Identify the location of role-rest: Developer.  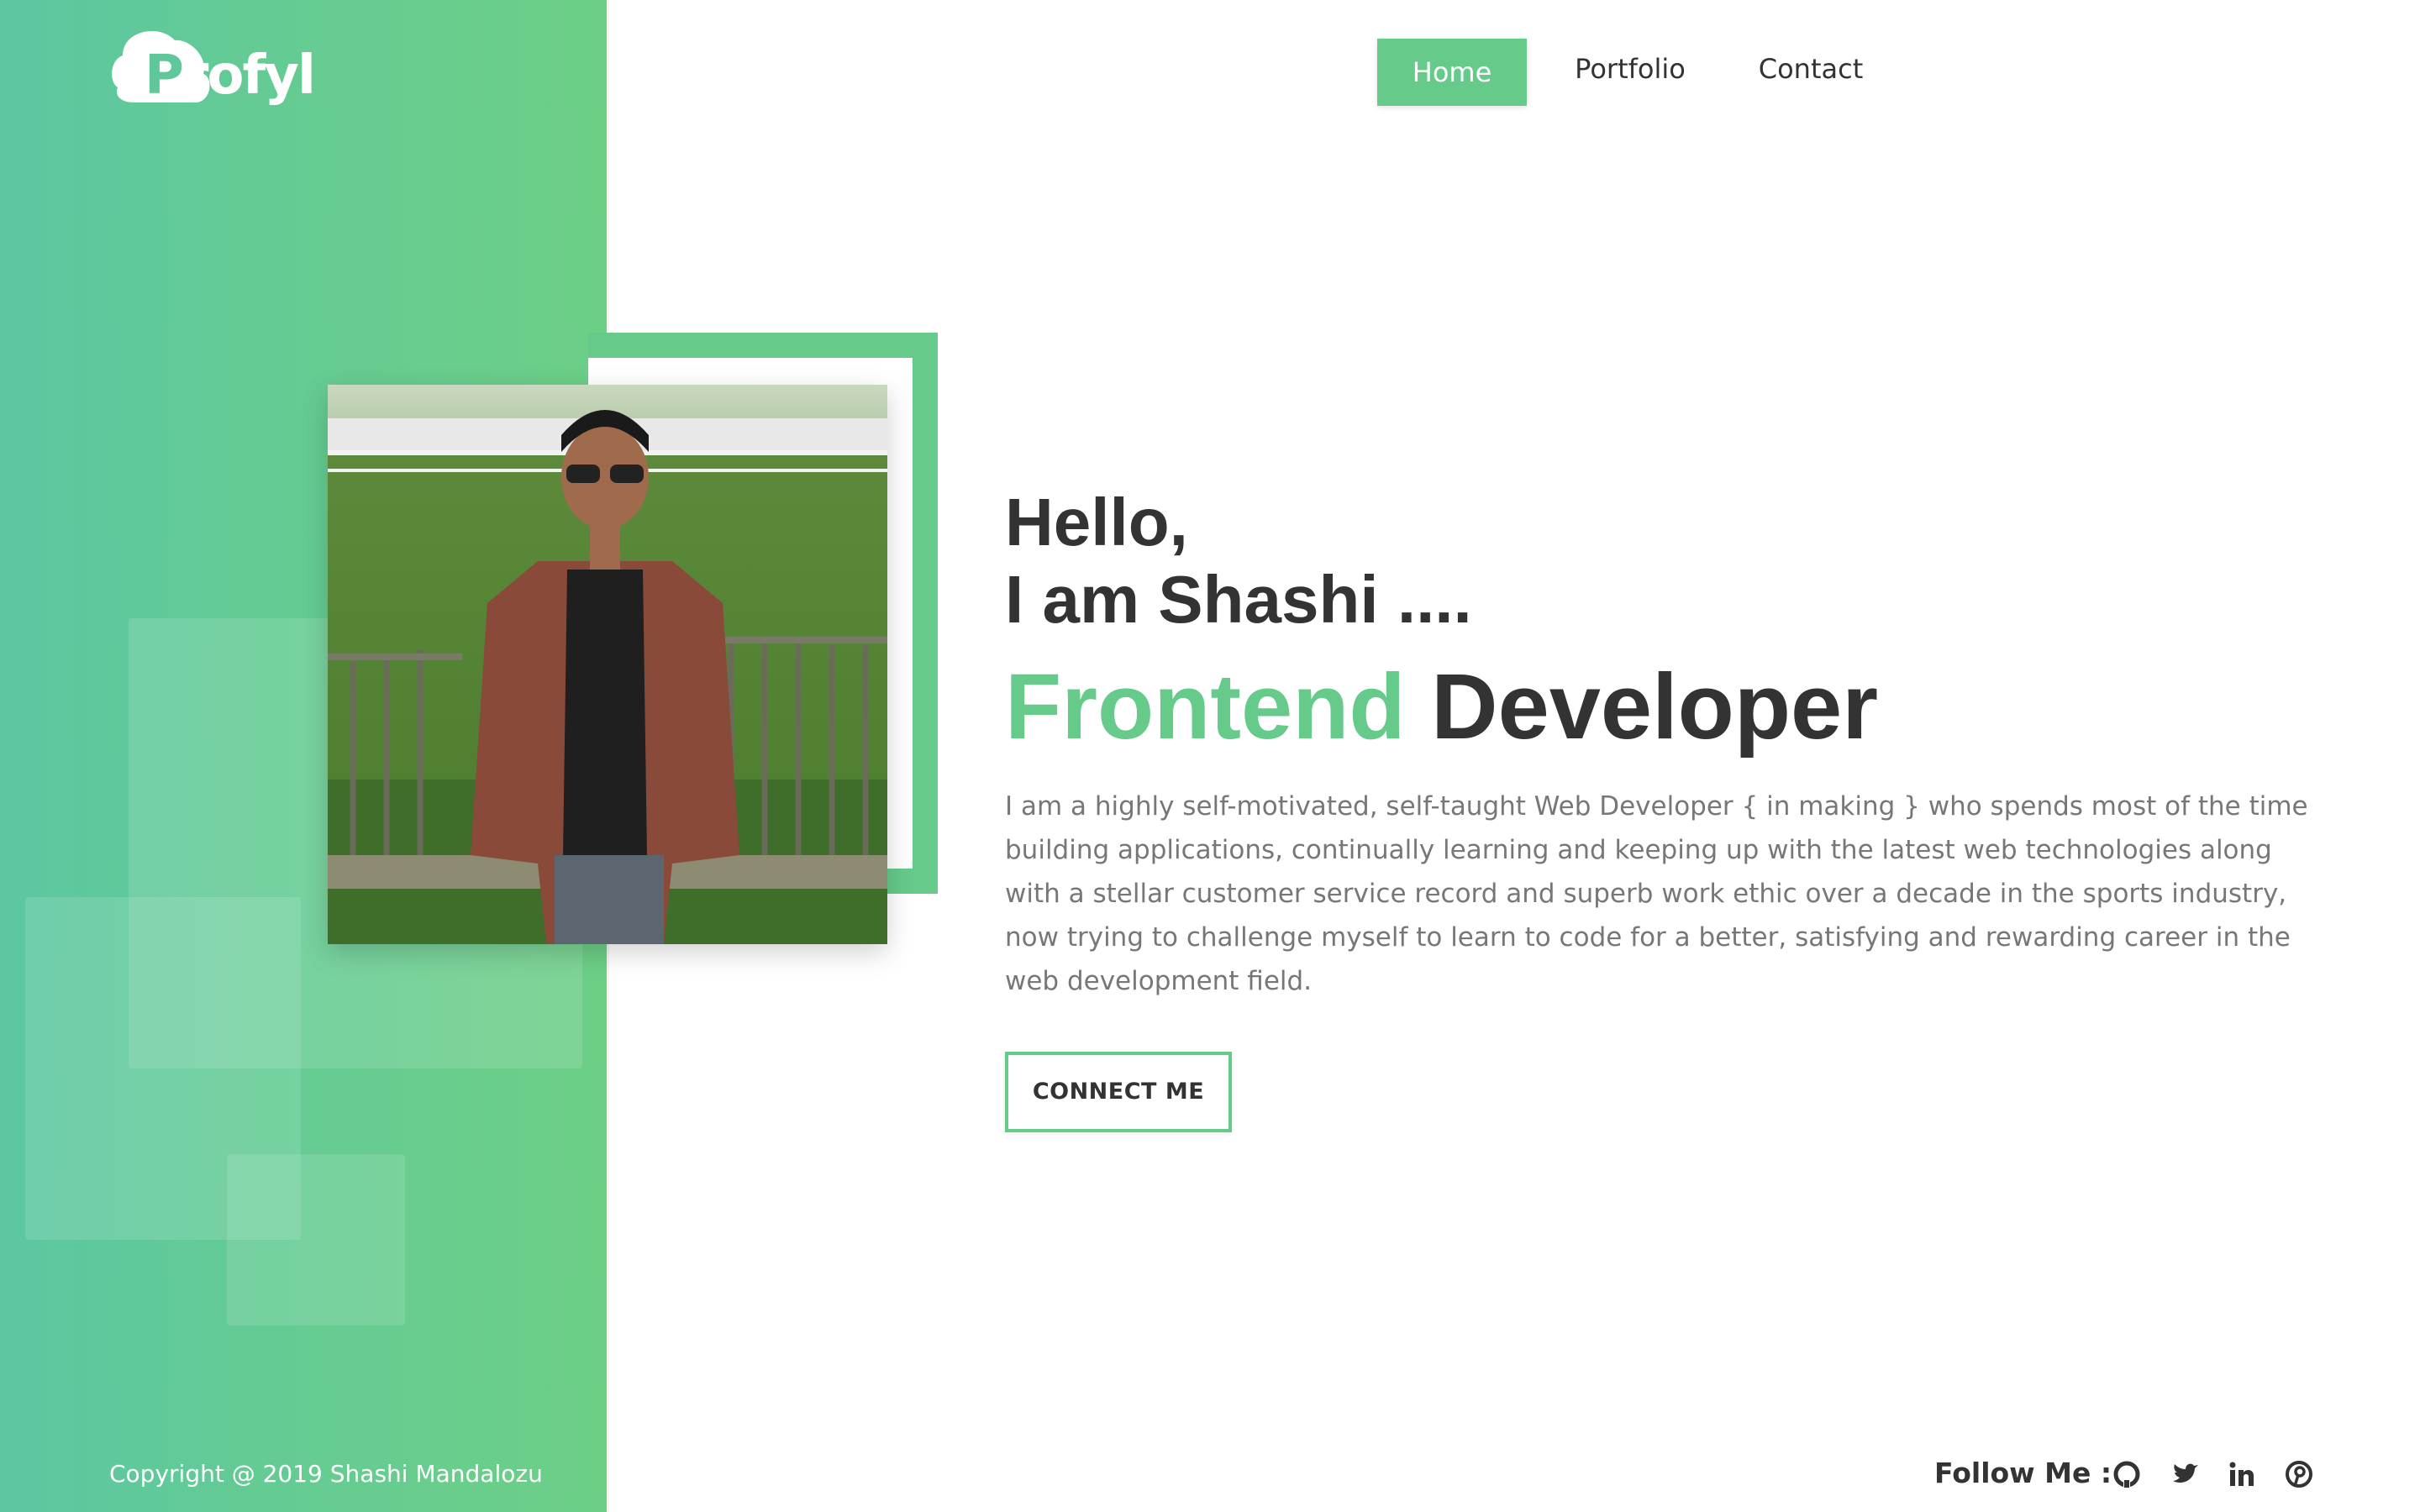
(1655, 707).